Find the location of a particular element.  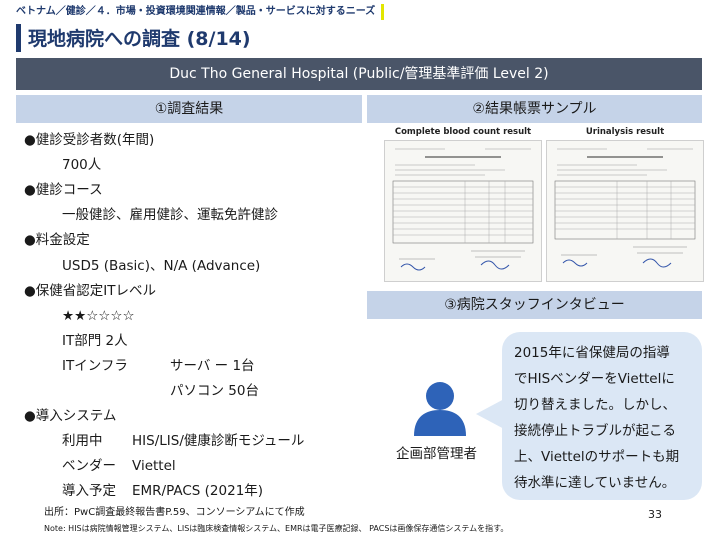

blood-count-sample: Complete blood count result is located at coordinates (463, 205).